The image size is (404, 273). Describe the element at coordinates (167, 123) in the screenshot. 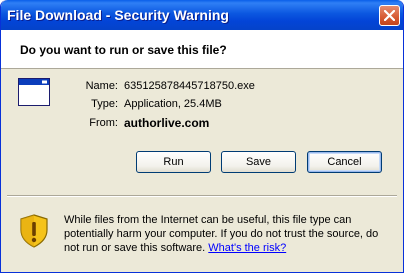

I see `file-source-value: authorlive.com` at that location.